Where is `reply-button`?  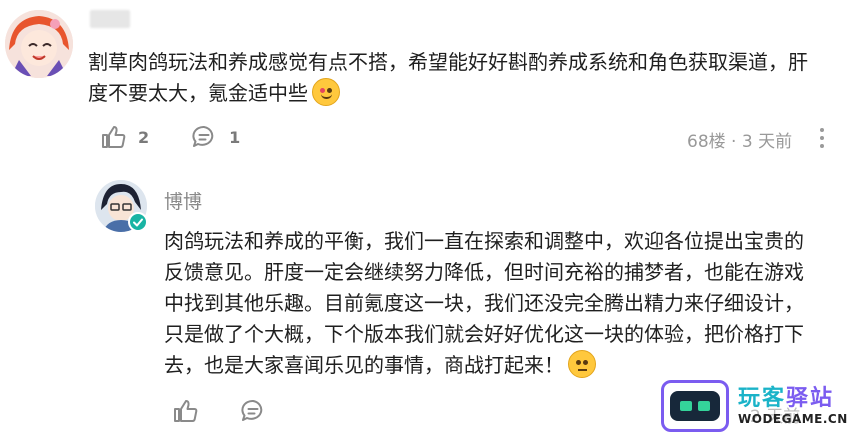
reply-button is located at coordinates (253, 411).